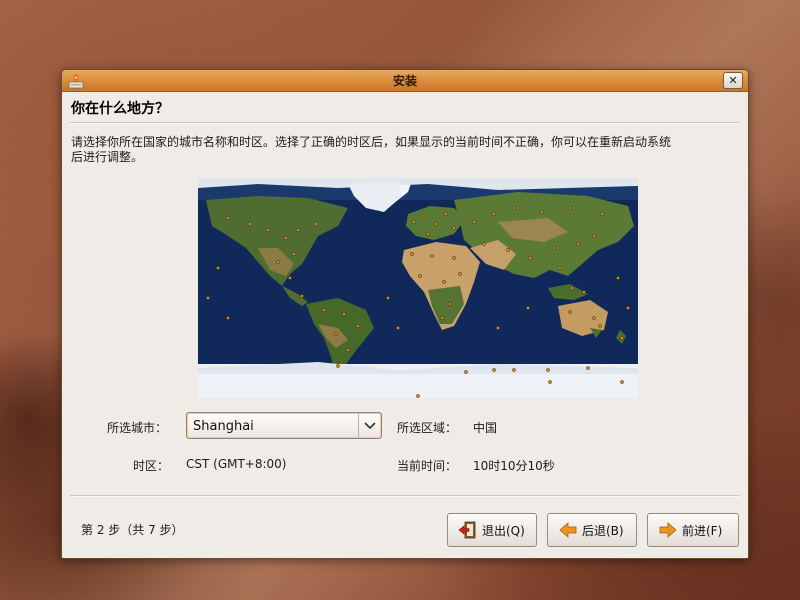 Image resolution: width=800 pixels, height=600 pixels. I want to click on back-button: 后退(B), so click(592, 530).